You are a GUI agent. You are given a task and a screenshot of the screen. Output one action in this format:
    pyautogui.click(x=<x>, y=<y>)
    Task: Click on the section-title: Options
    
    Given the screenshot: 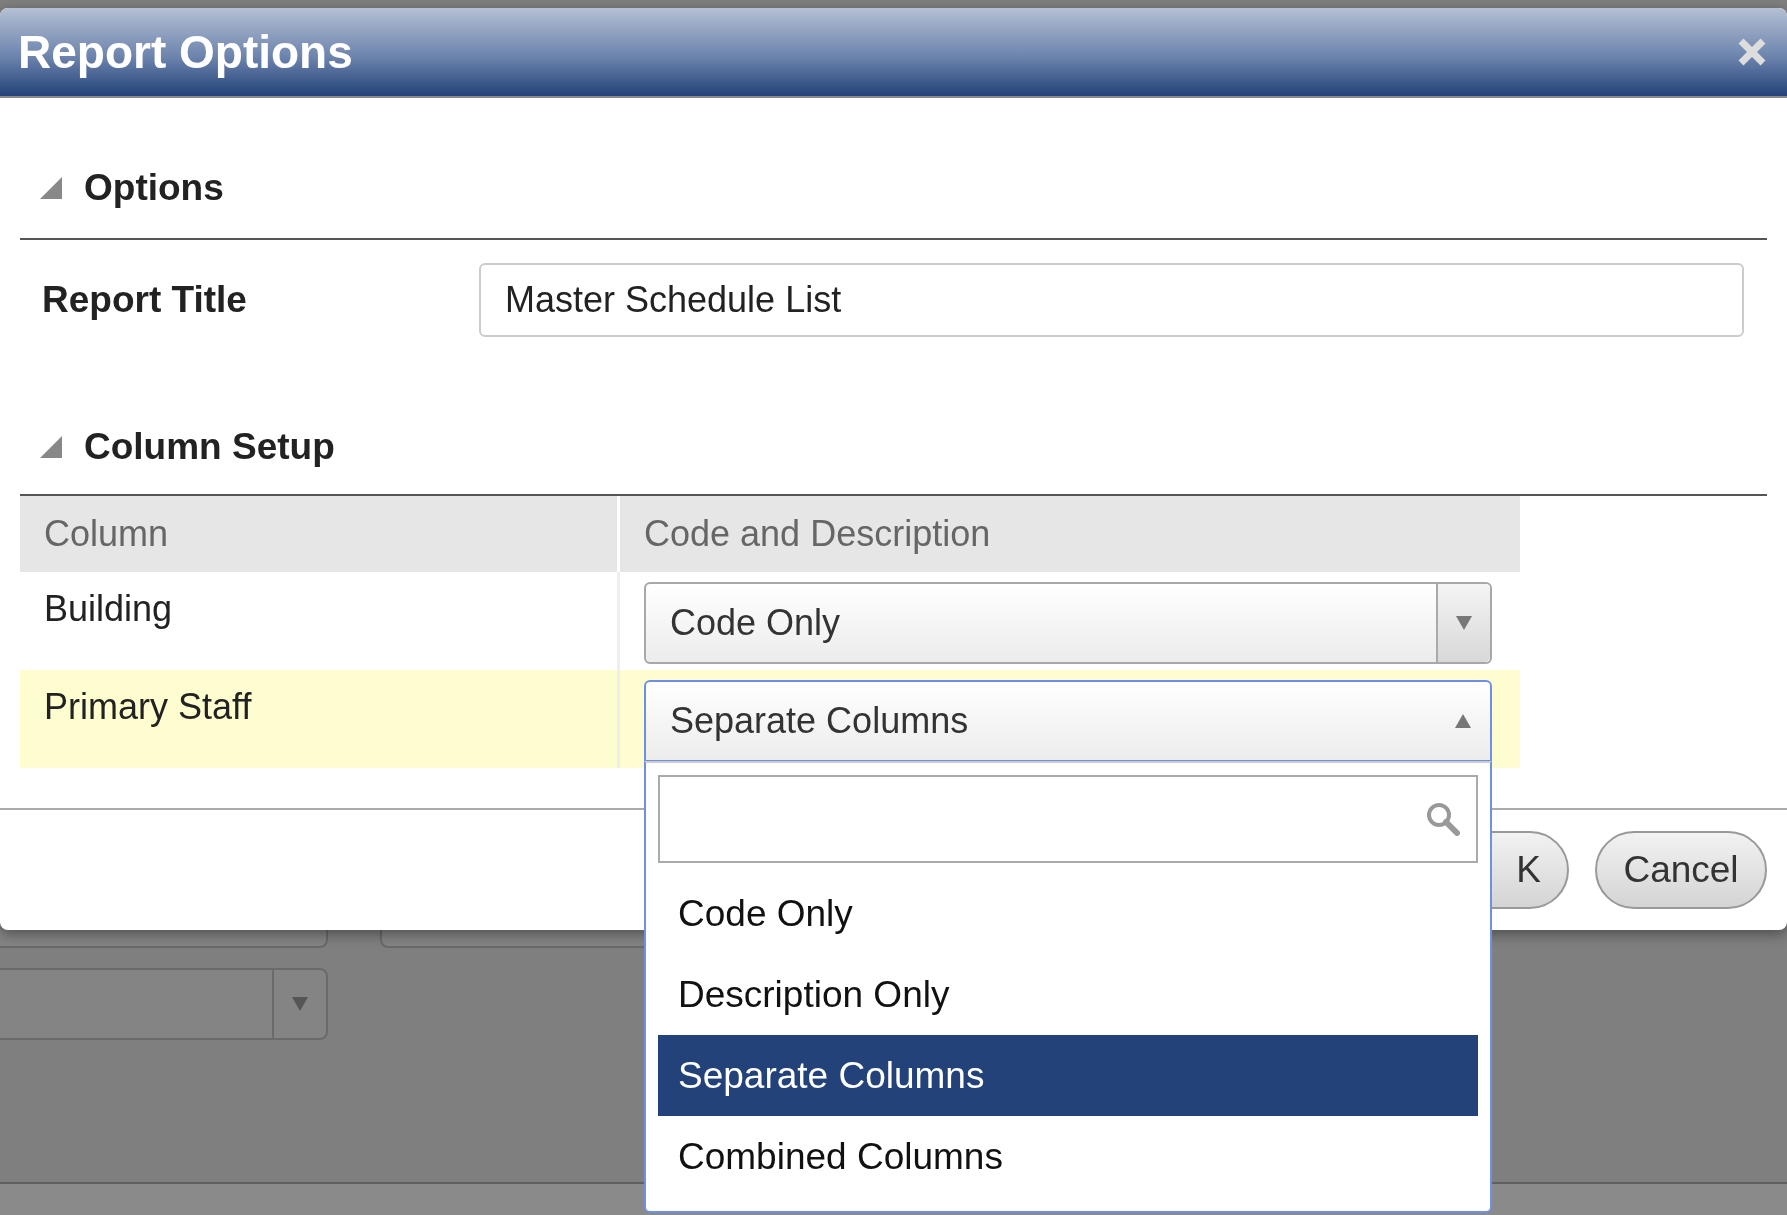 What is the action you would take?
    pyautogui.click(x=154, y=188)
    